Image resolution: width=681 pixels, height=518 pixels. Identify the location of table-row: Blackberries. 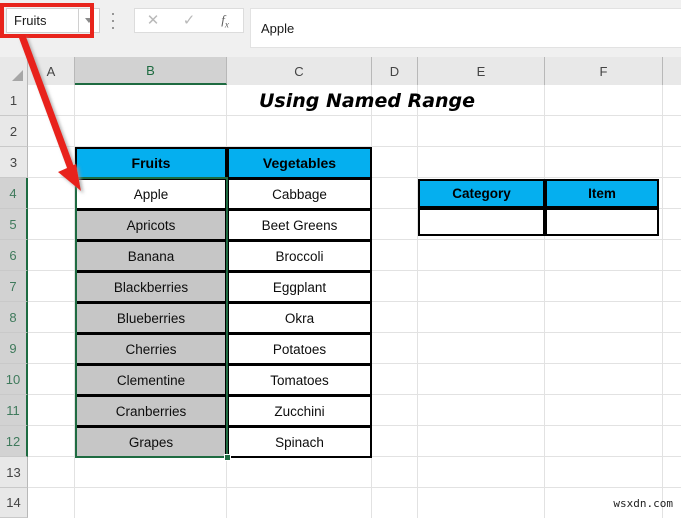
(151, 287).